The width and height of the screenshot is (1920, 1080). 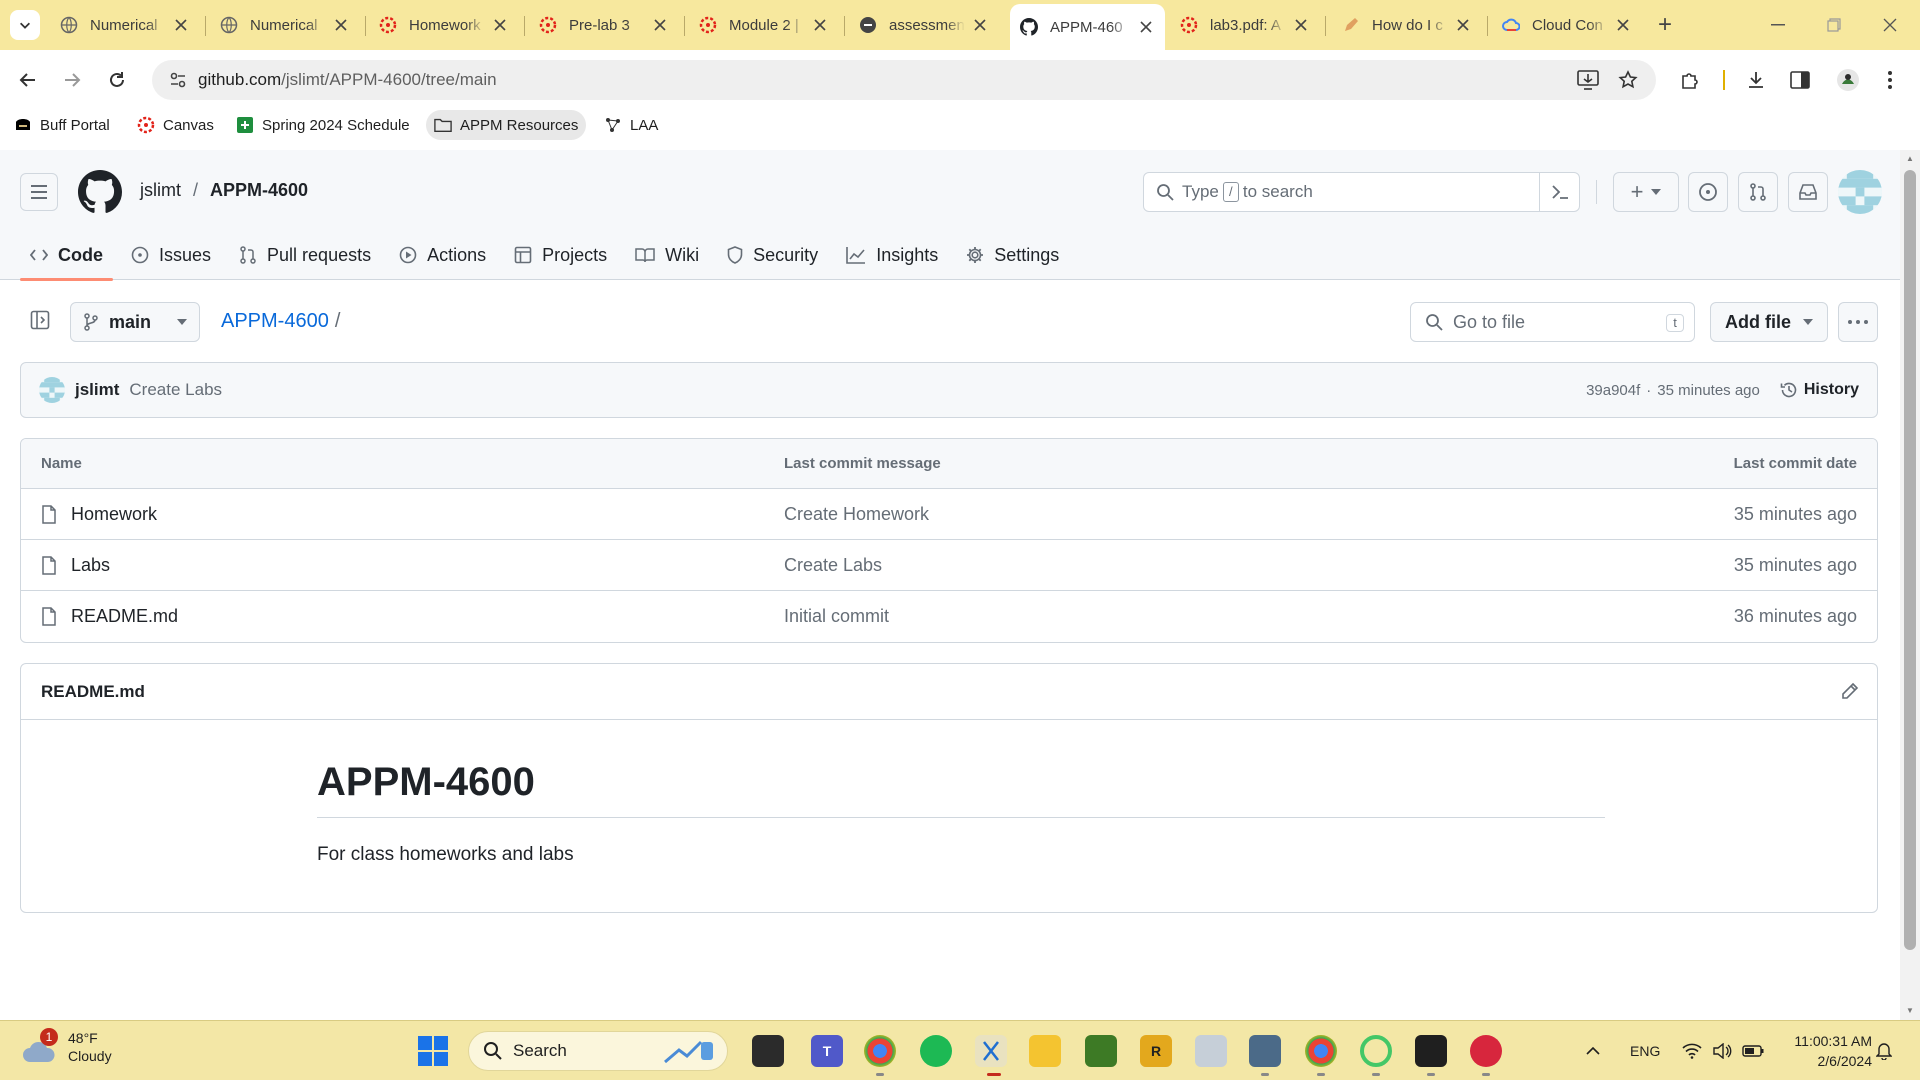 What do you see at coordinates (1265, 1051) in the screenshot?
I see `calculator-icon` at bounding box center [1265, 1051].